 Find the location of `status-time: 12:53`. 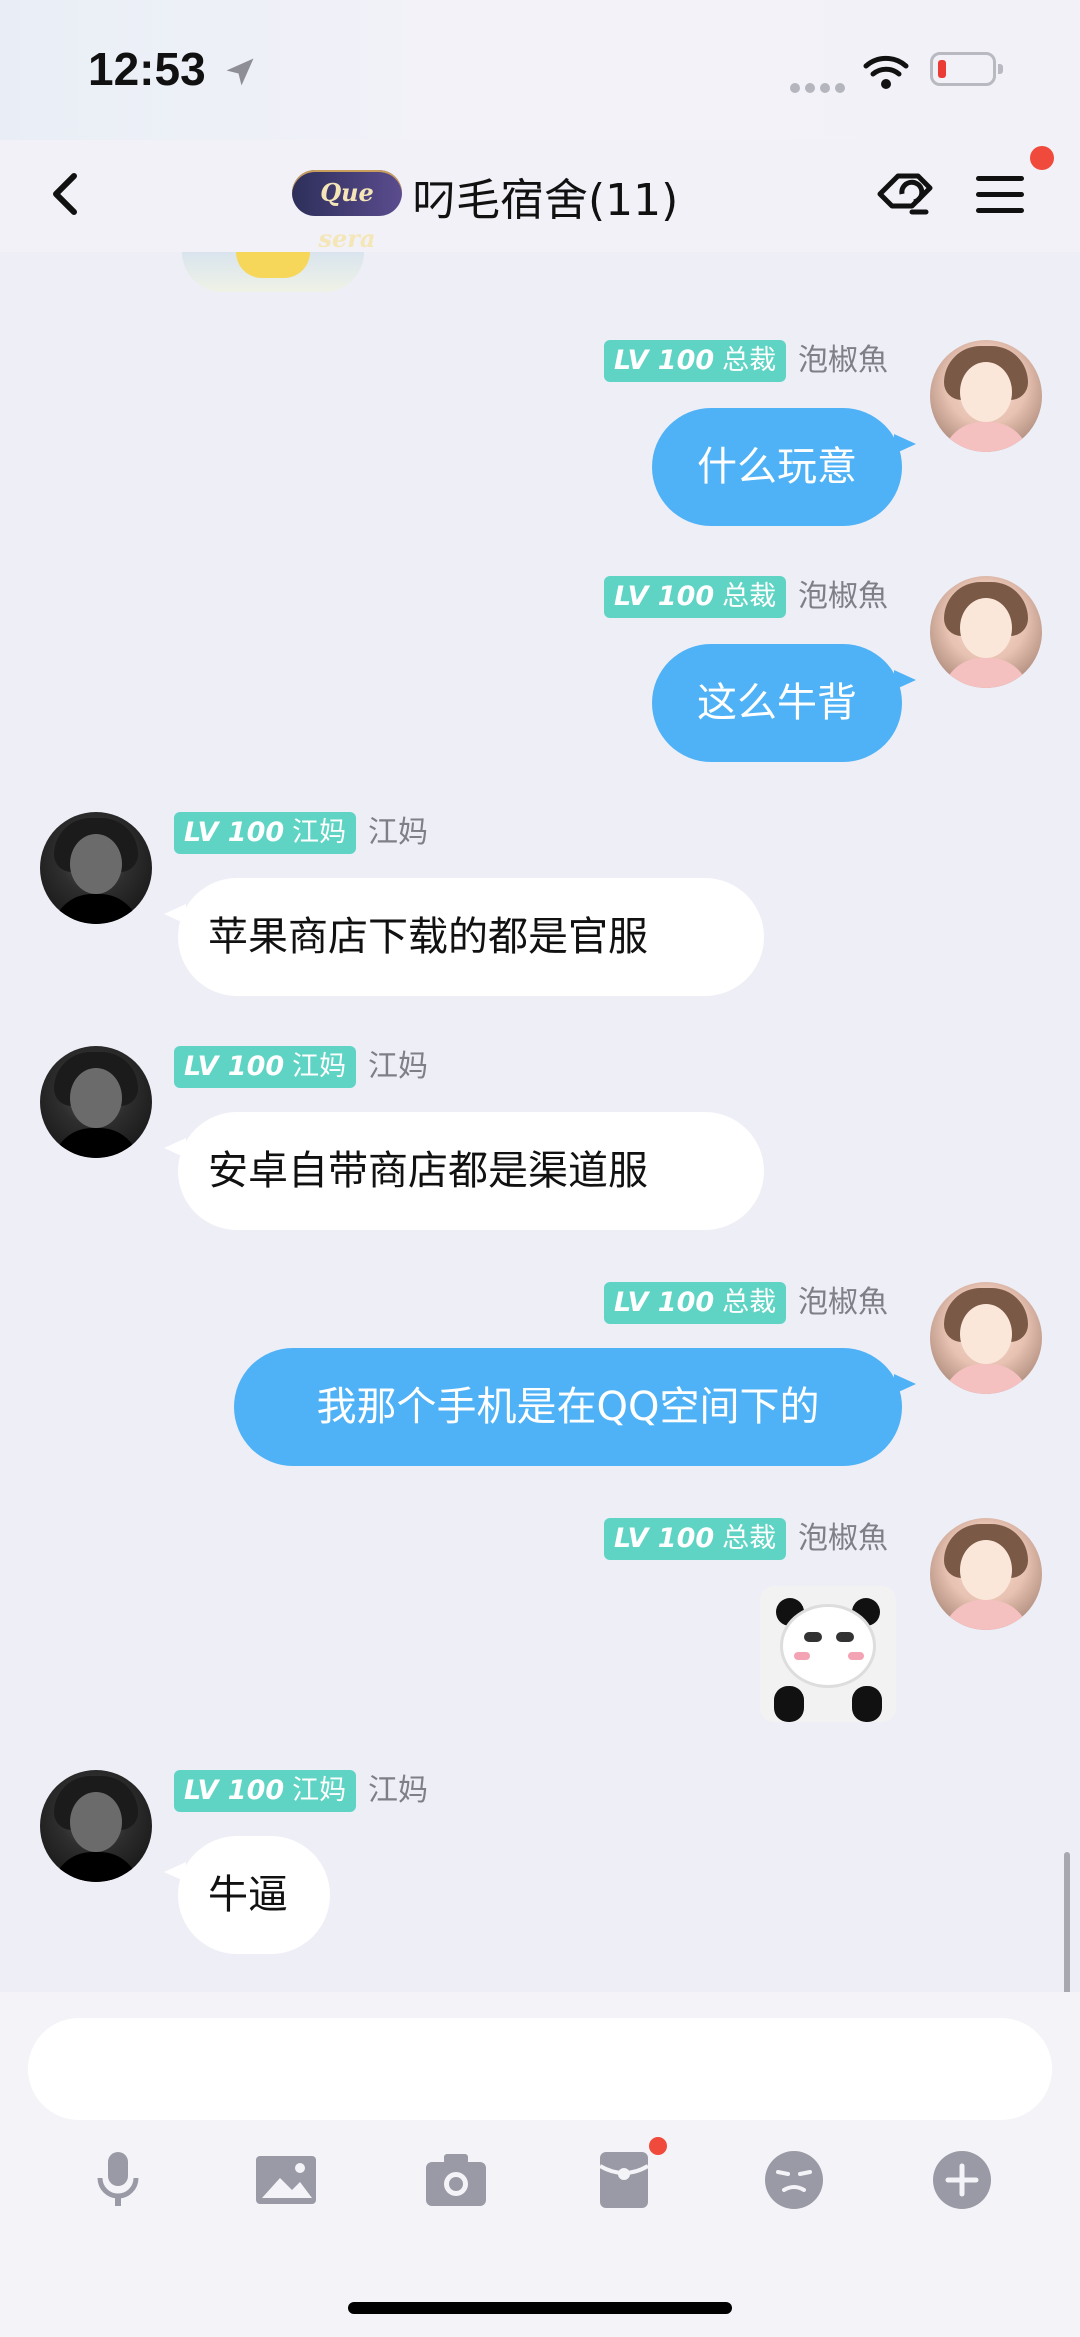

status-time: 12:53 is located at coordinates (147, 69).